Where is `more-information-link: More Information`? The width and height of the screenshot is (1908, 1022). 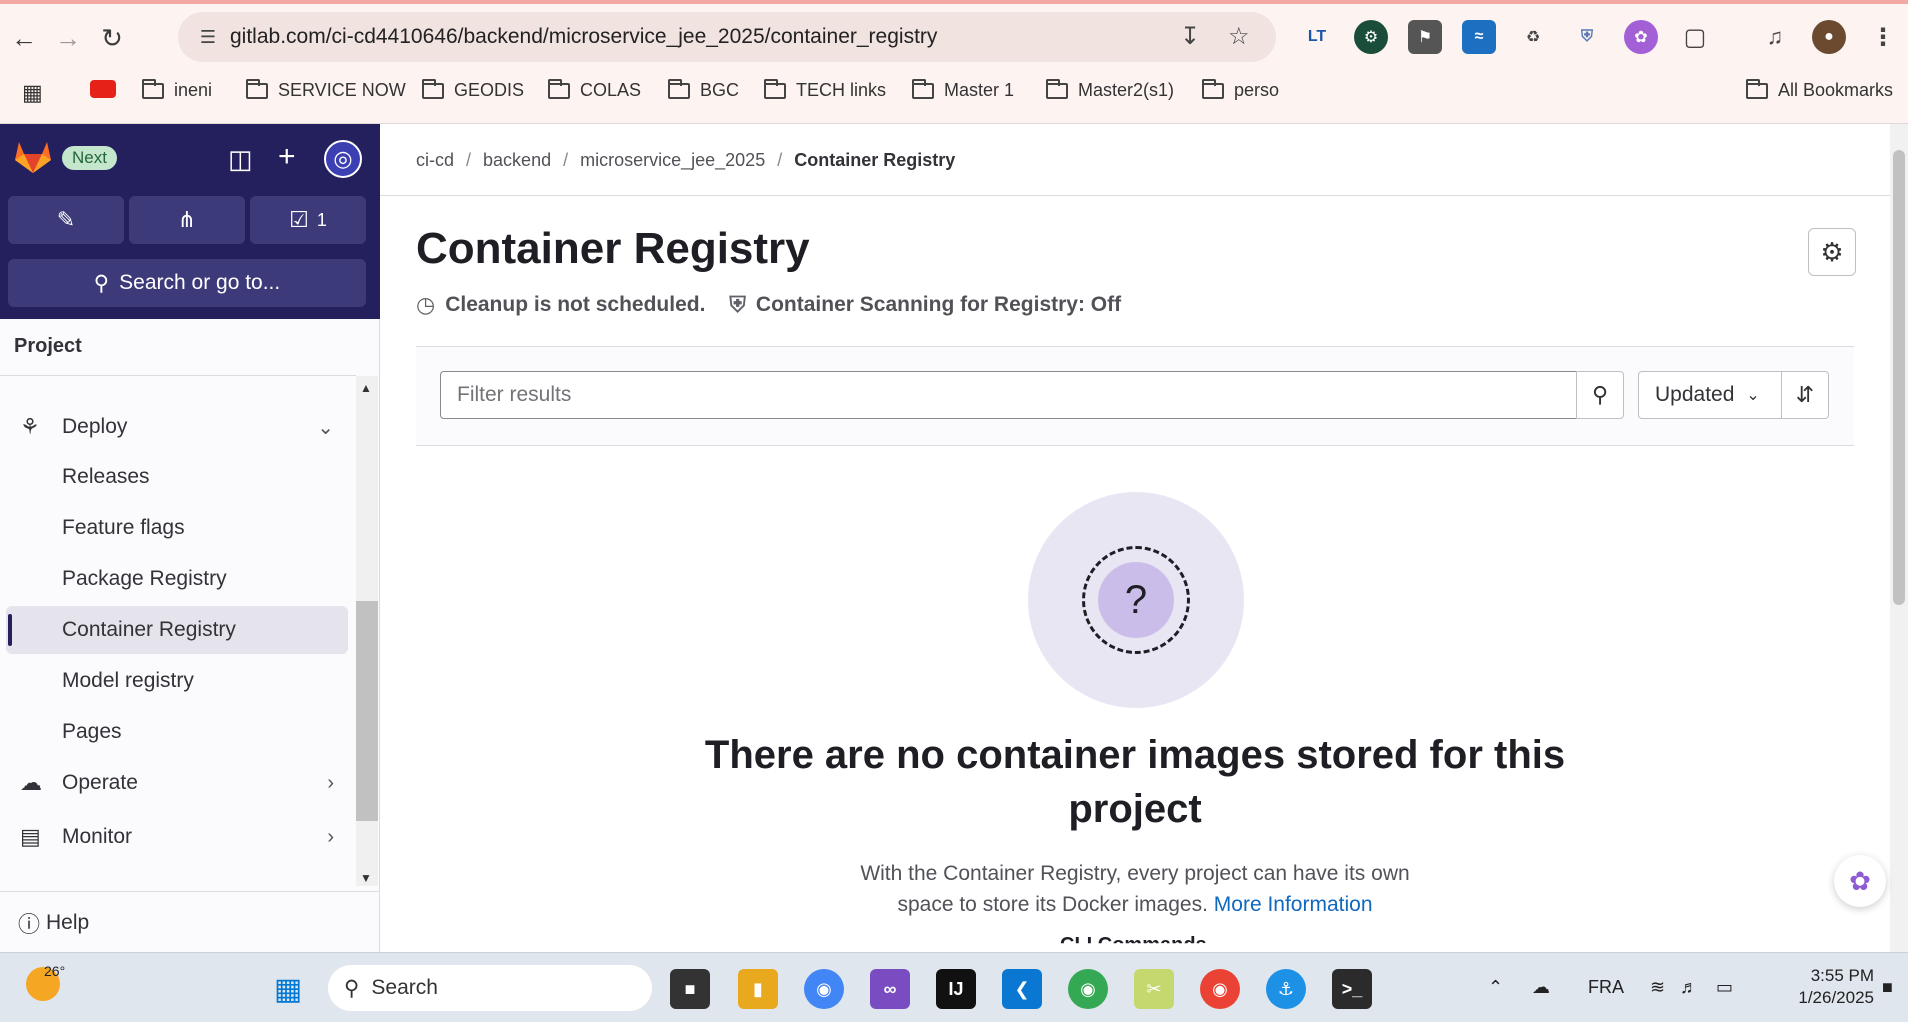 more-information-link: More Information is located at coordinates (1293, 904).